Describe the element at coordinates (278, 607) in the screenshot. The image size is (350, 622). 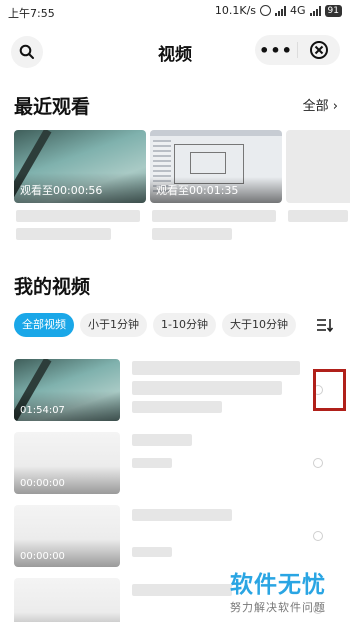
I see `watermark-subtitle: 努力解决软件问题` at that location.